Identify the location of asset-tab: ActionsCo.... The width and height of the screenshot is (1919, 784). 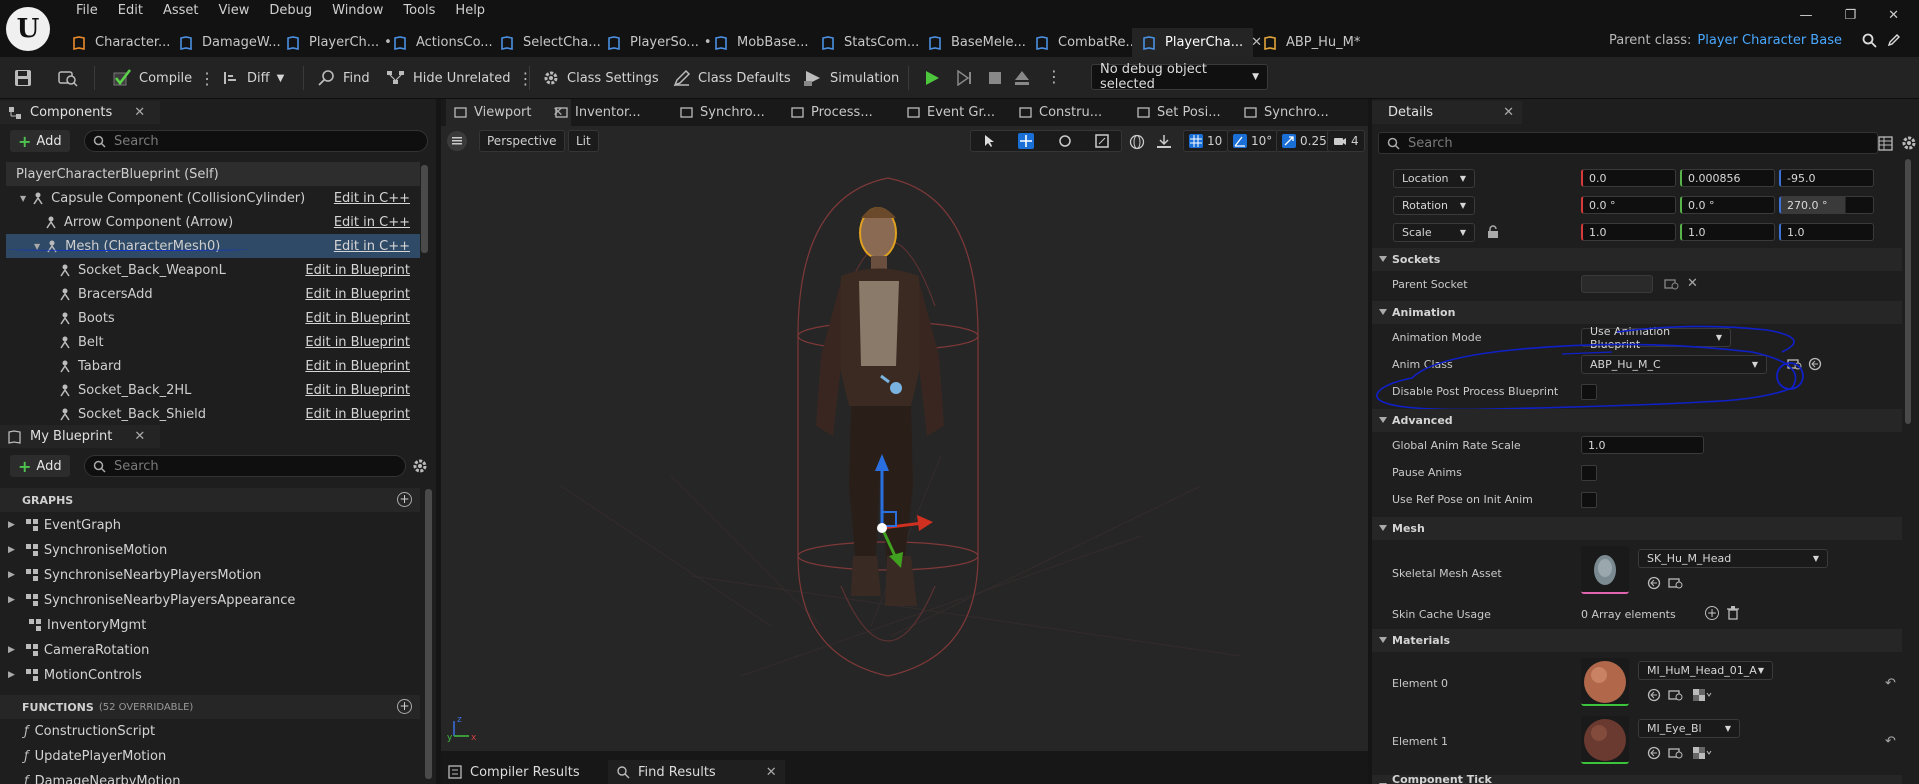
(438, 42).